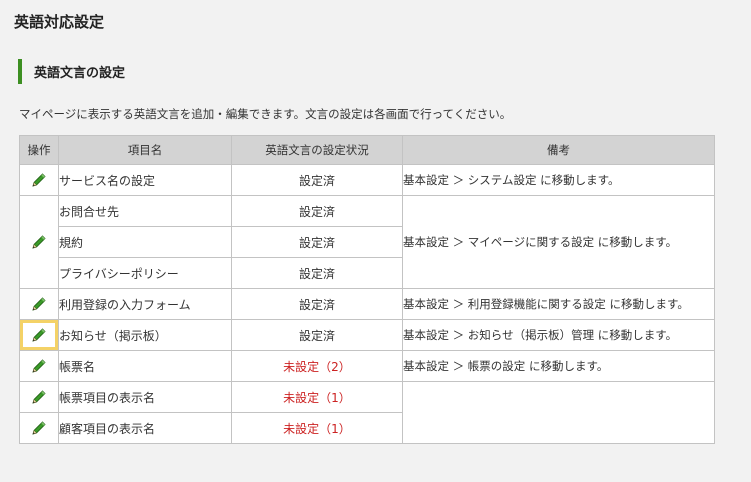 The height and width of the screenshot is (482, 751). Describe the element at coordinates (145, 180) in the screenshot. I see `item-name: サービス名の設定` at that location.